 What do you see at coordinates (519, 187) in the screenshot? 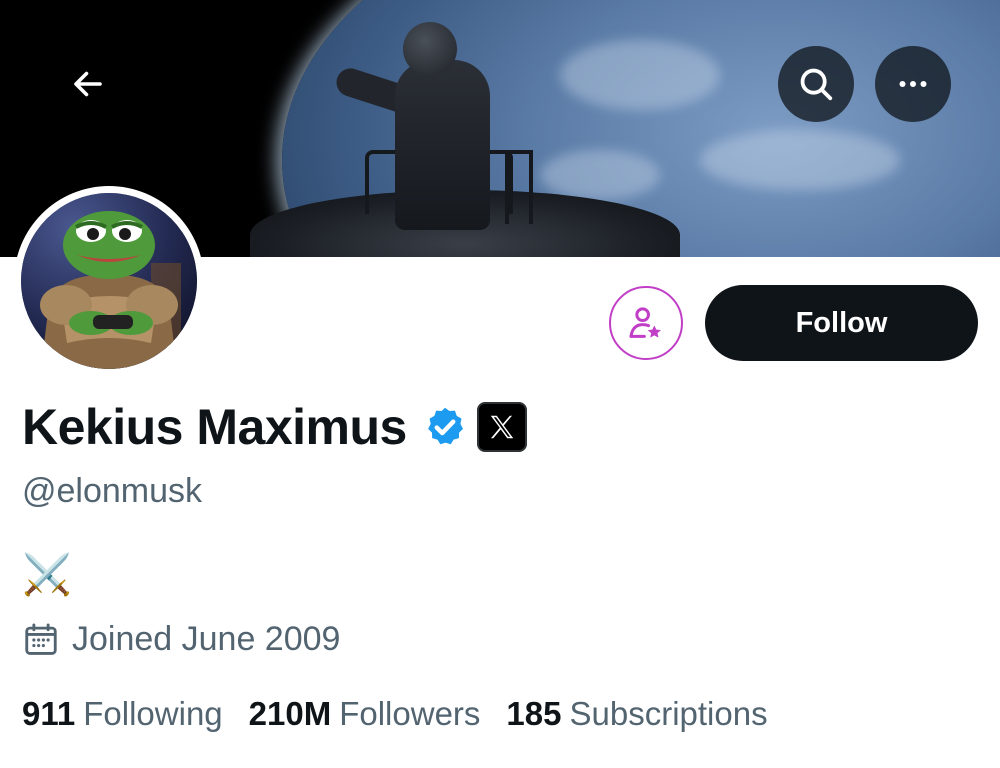
I see `railing` at bounding box center [519, 187].